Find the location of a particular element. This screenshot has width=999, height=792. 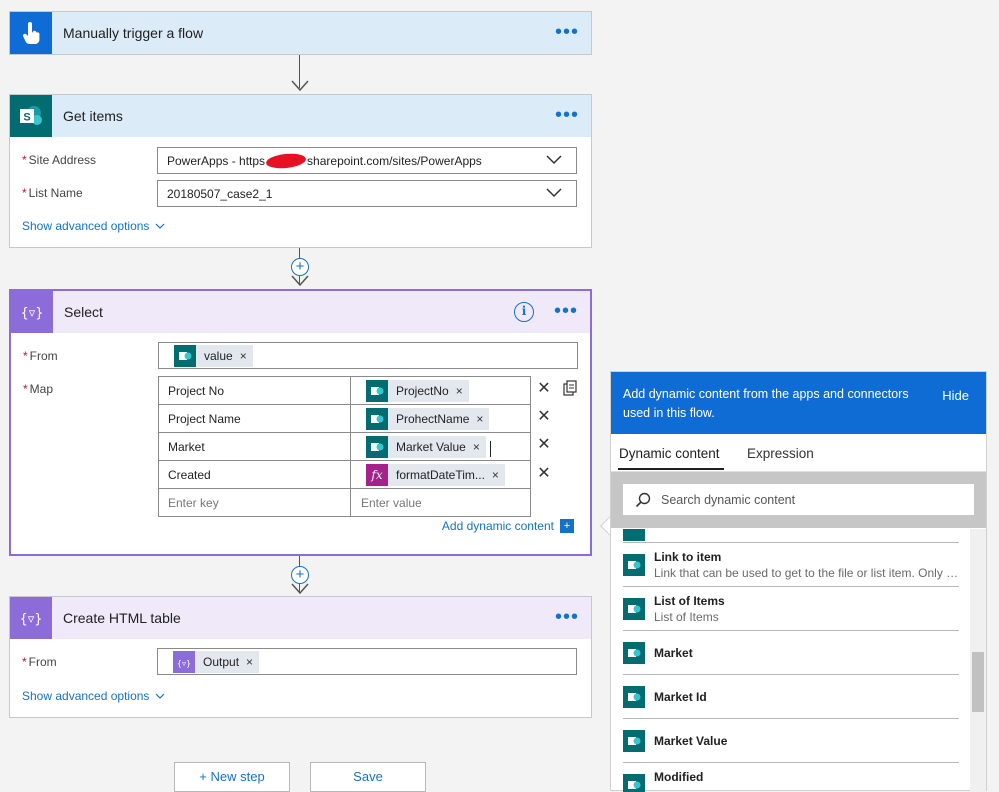

svg-text: S is located at coordinates (26, 118).